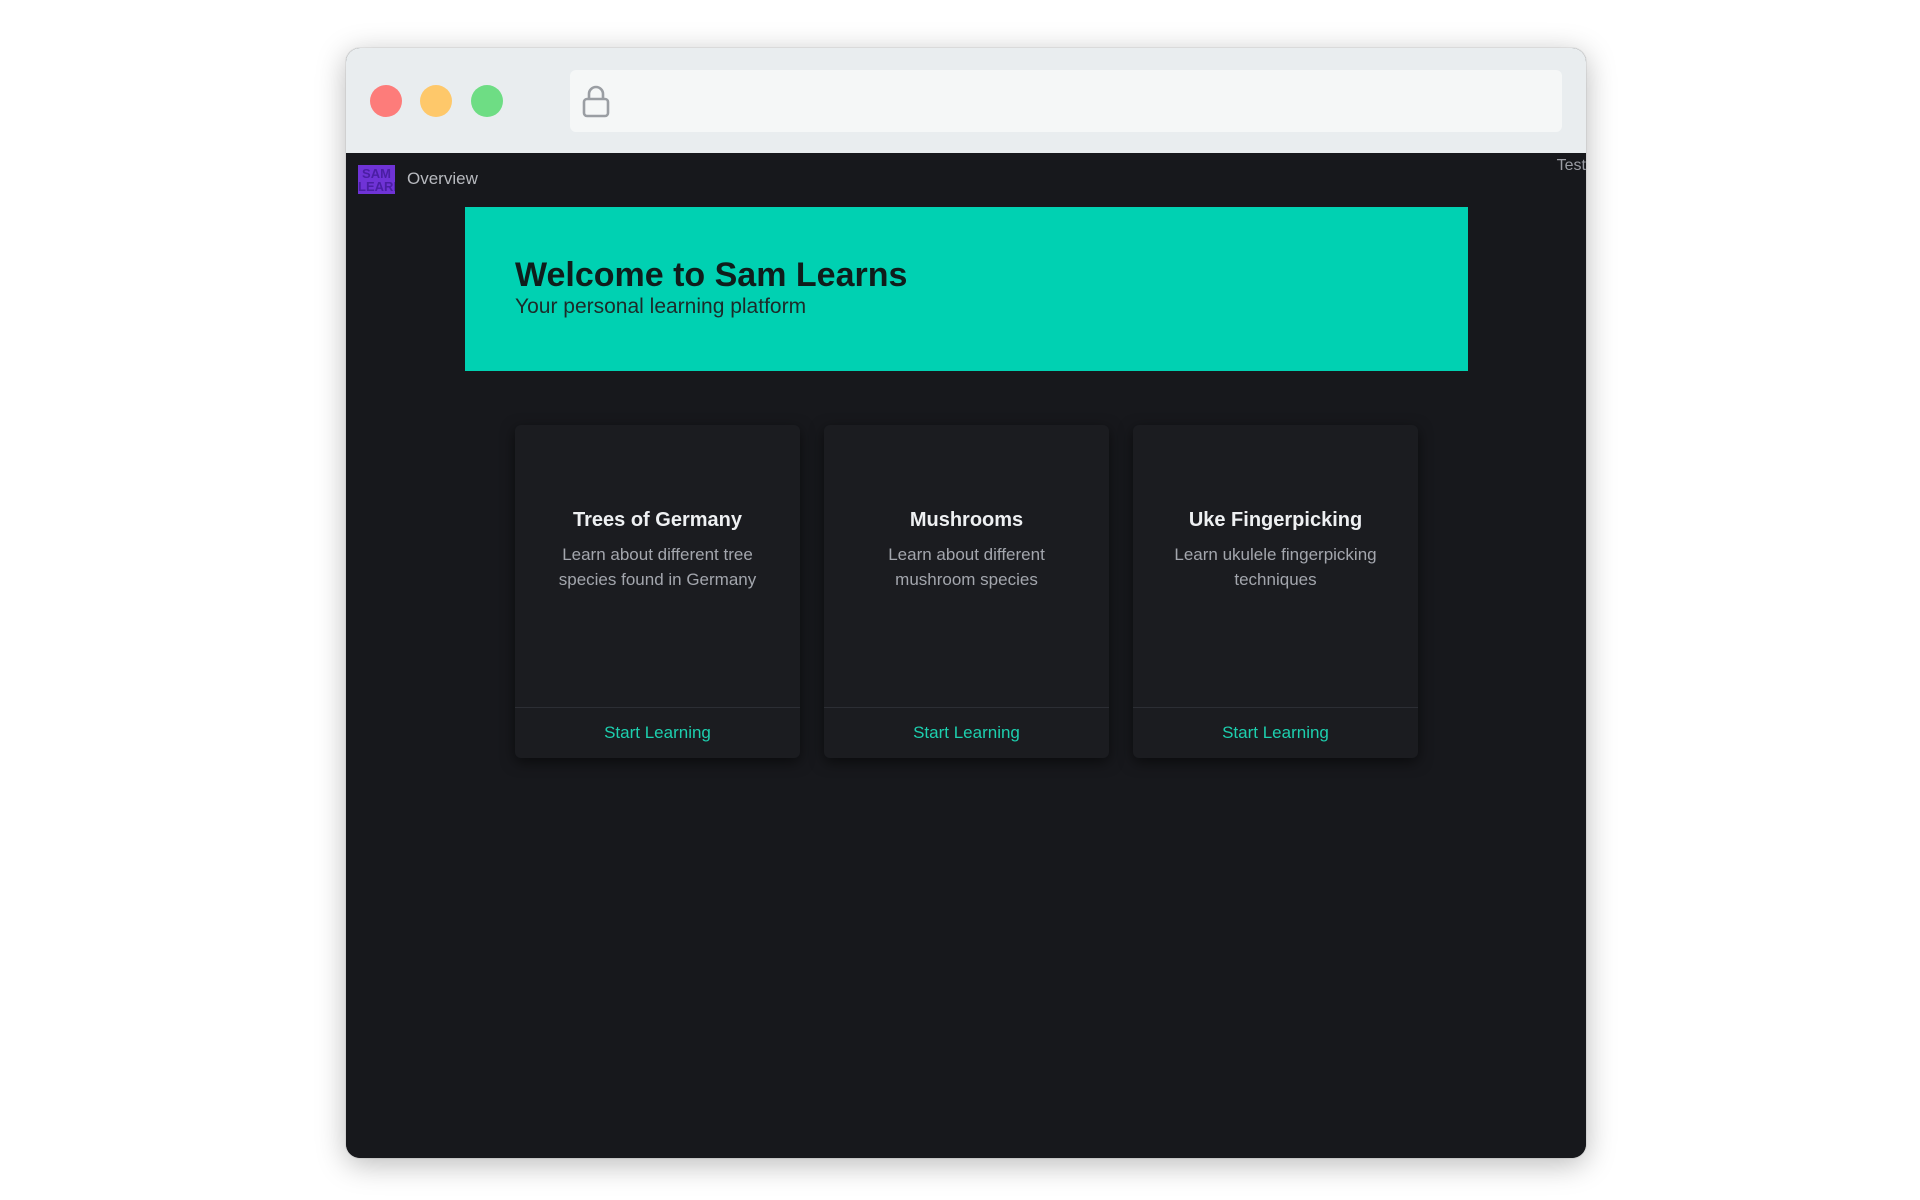  I want to click on hero-subtitle: Your personal learning platform, so click(661, 306).